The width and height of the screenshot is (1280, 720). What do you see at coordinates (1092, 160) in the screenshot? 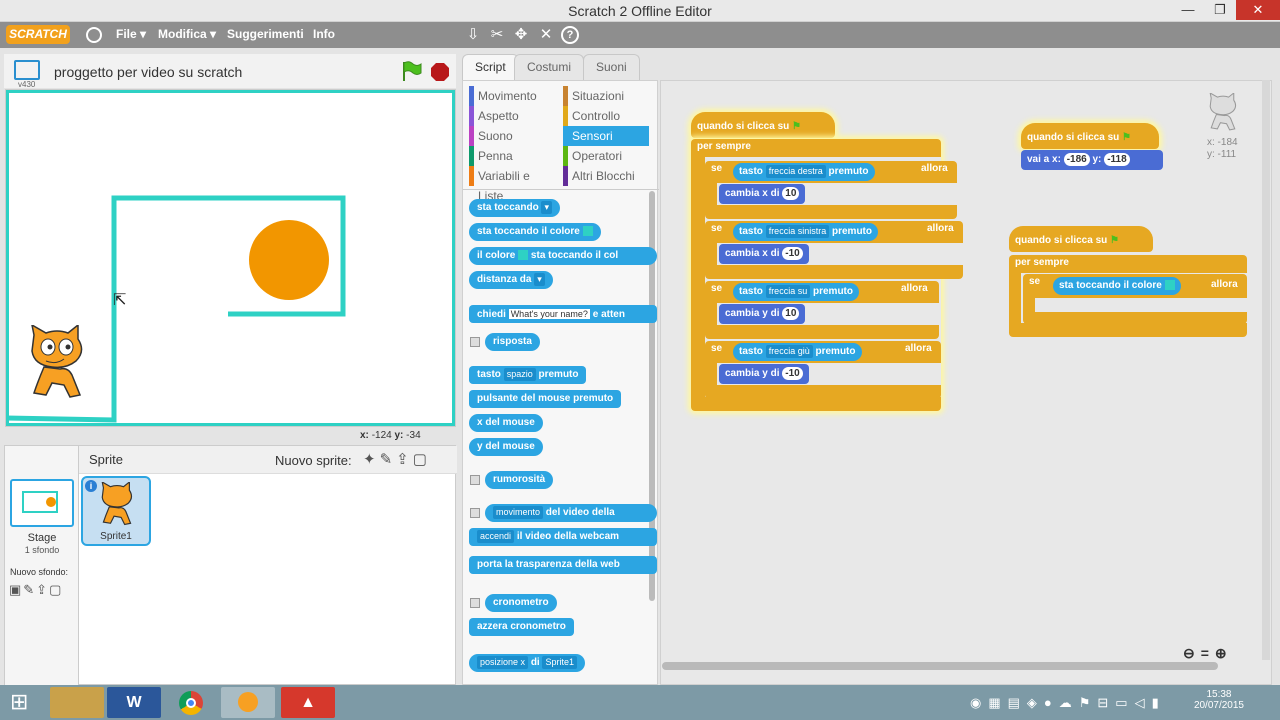
I see `goto-block: vai a x: -186 y: -118` at bounding box center [1092, 160].